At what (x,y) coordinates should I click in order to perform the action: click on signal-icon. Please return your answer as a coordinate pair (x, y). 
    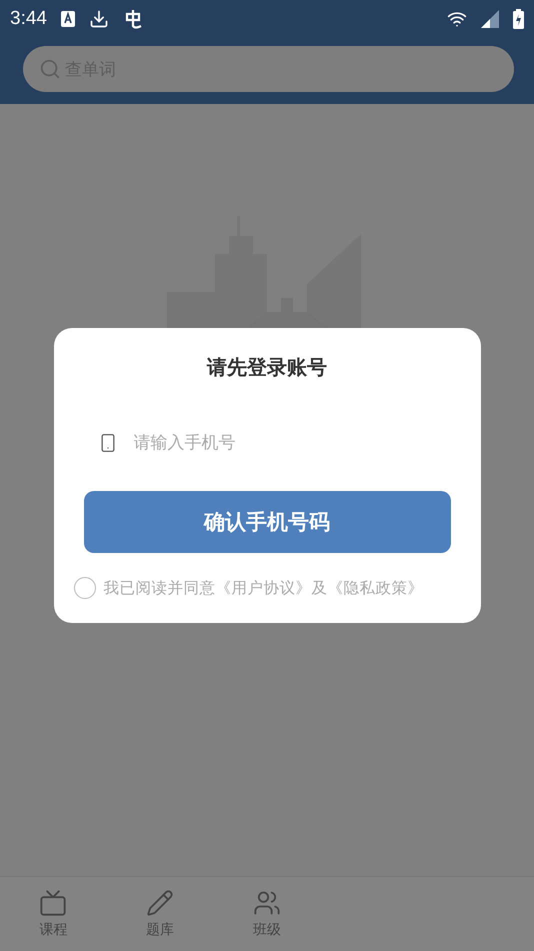
    Looking at the image, I should click on (490, 19).